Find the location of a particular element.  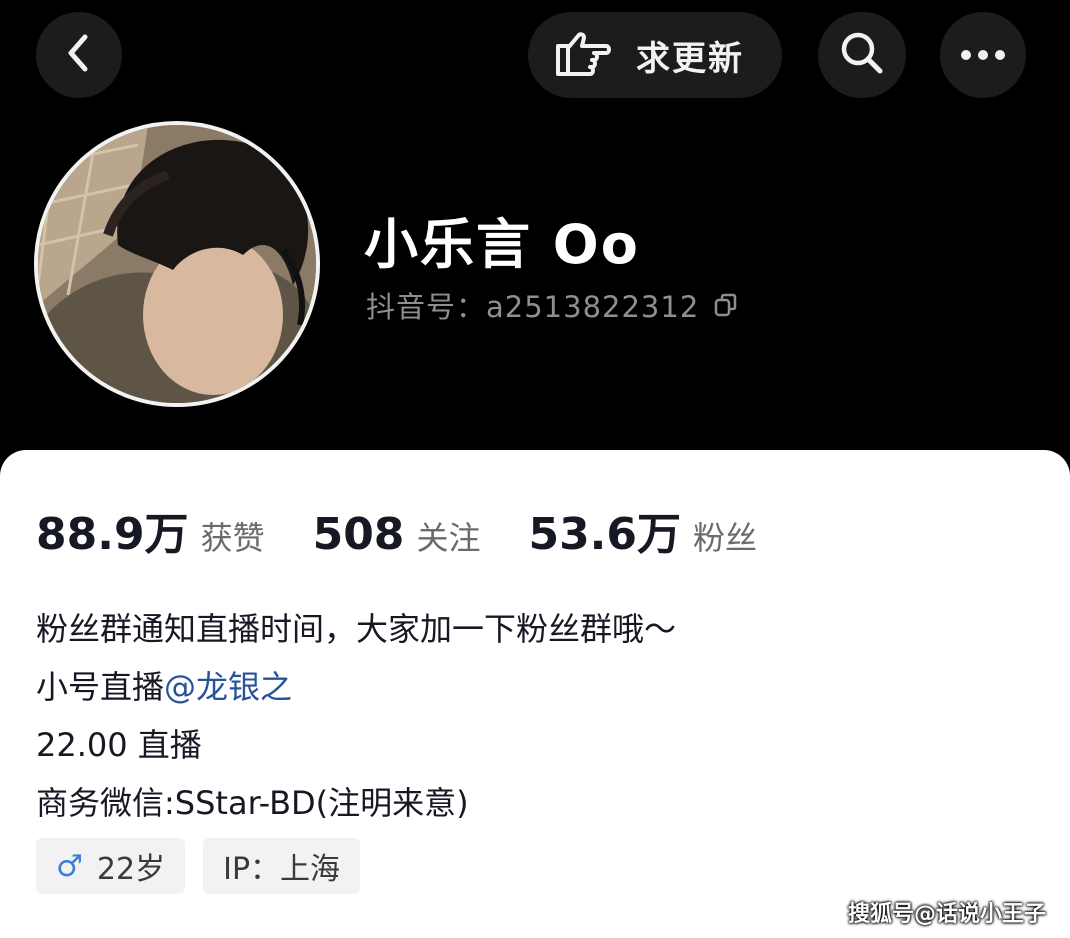

search-button is located at coordinates (862, 55).